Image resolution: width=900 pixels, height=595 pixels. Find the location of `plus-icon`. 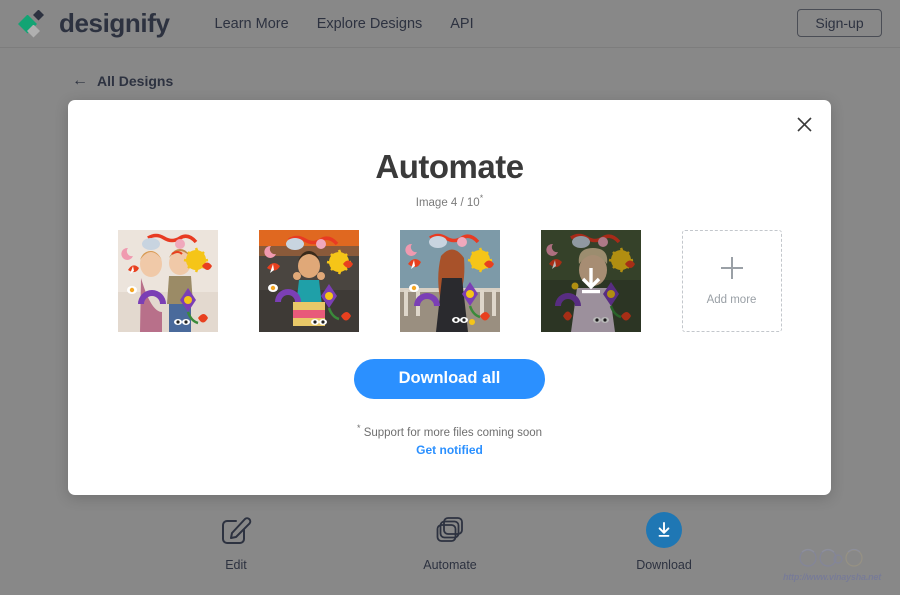

plus-icon is located at coordinates (731, 268).